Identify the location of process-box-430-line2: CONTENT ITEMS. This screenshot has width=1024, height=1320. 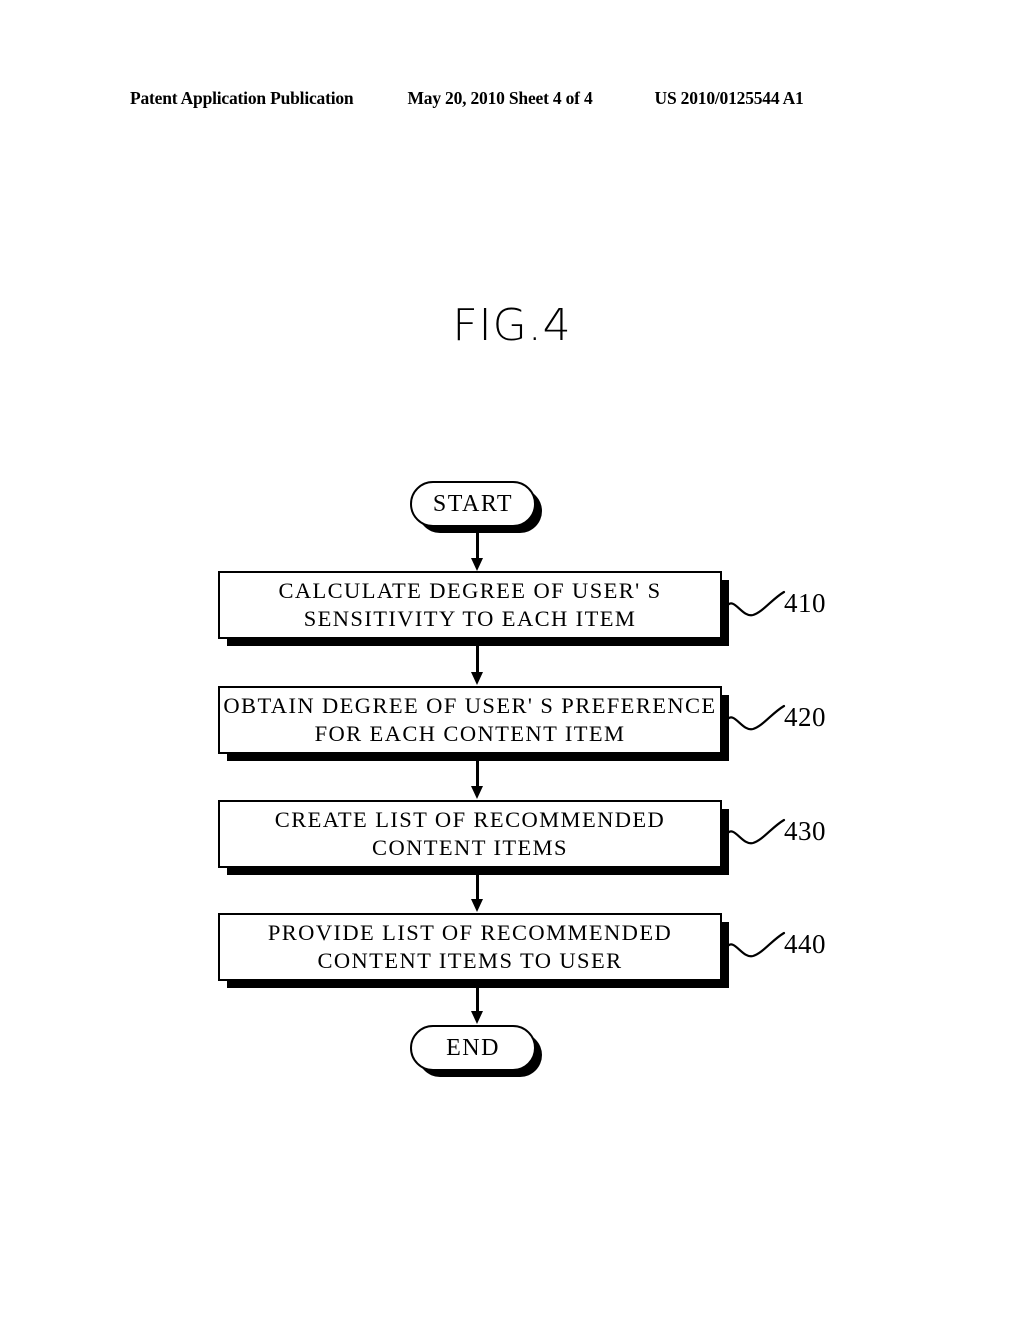
(470, 847).